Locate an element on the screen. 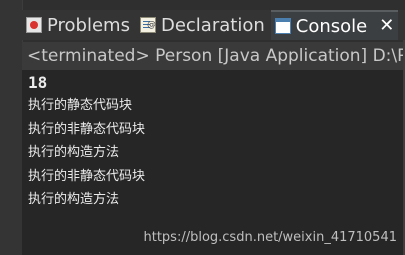 This screenshot has height=255, width=405. close-icon: ✕ is located at coordinates (386, 26).